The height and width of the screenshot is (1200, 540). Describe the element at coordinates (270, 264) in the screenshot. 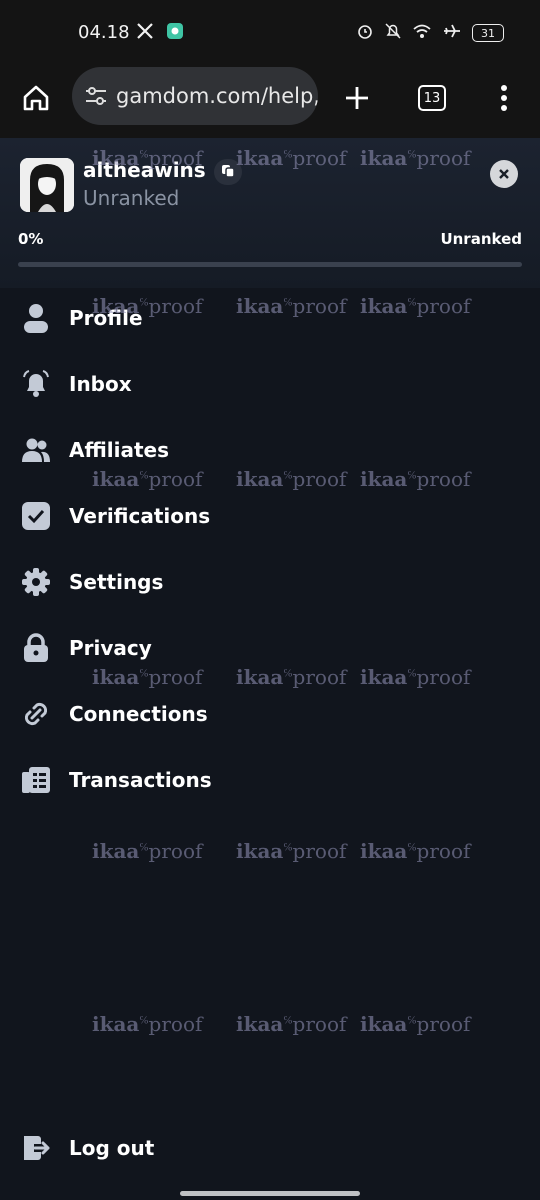

I see `rank-progress-bar` at that location.